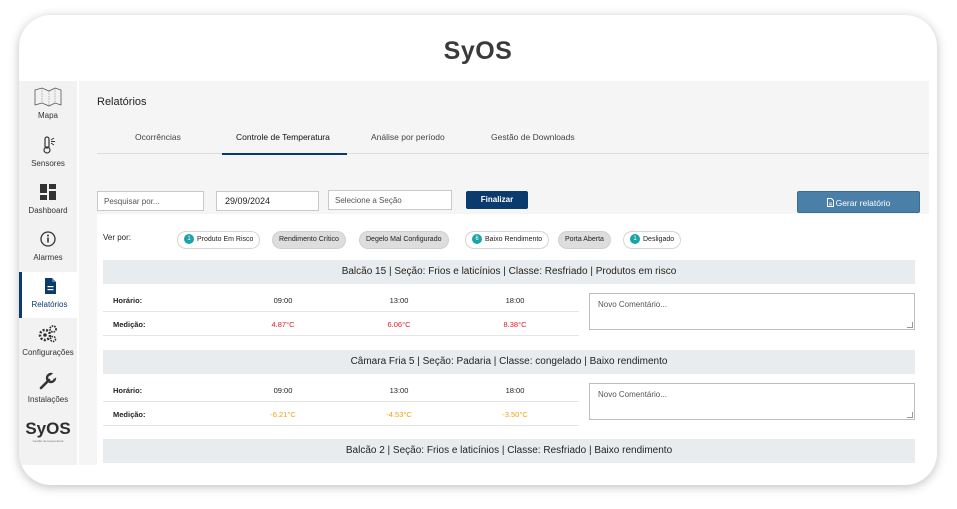 The width and height of the screenshot is (957, 509). I want to click on filter-chip-degelo-mal-configurado: Degelo Mal Configurado, so click(404, 240).